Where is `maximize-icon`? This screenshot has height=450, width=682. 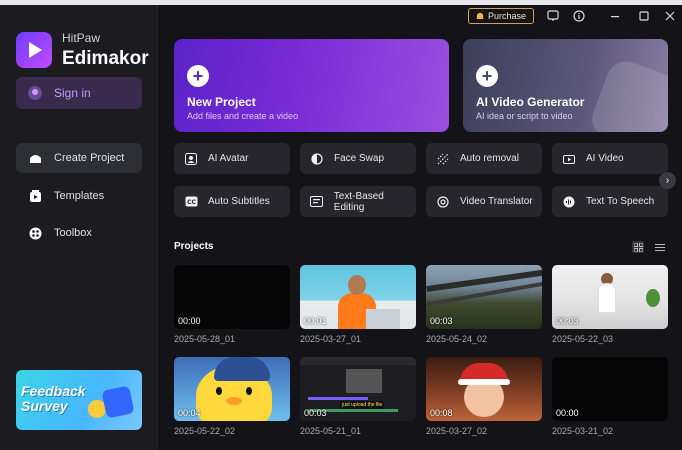 maximize-icon is located at coordinates (644, 16).